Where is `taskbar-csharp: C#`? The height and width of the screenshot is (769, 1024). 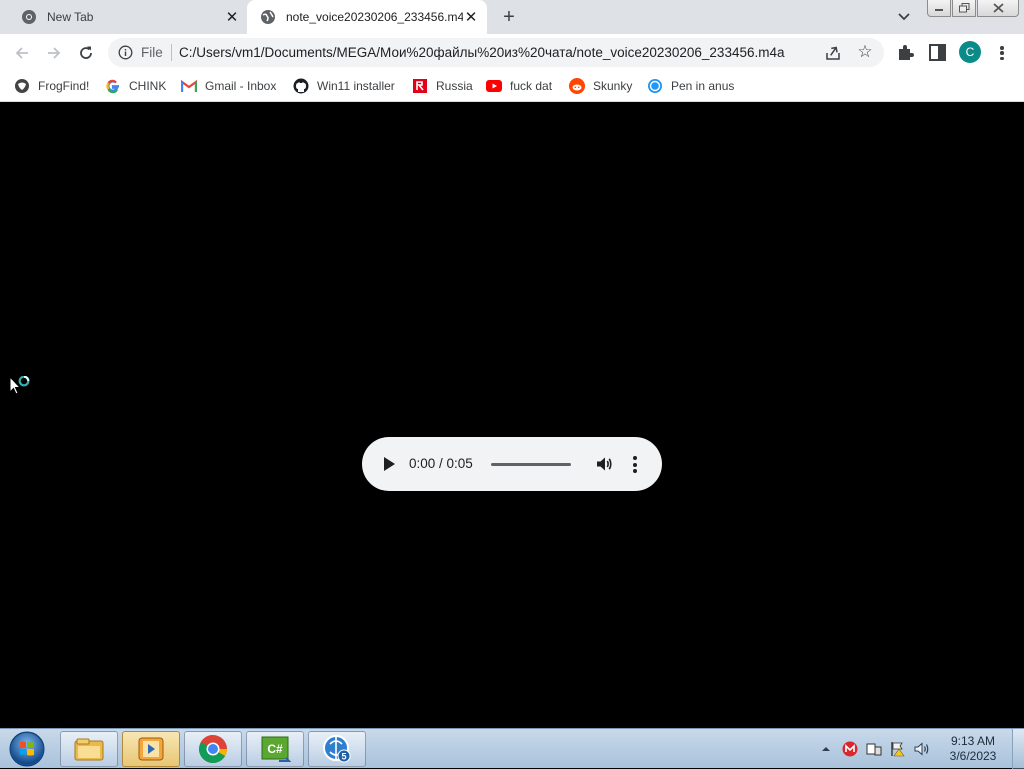 taskbar-csharp: C# is located at coordinates (275, 749).